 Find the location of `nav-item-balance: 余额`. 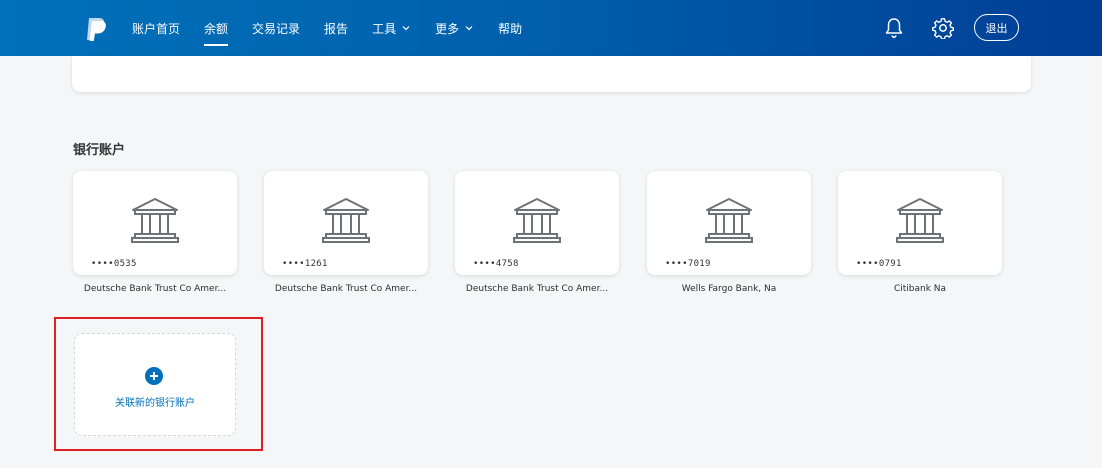

nav-item-balance: 余额 is located at coordinates (216, 28).